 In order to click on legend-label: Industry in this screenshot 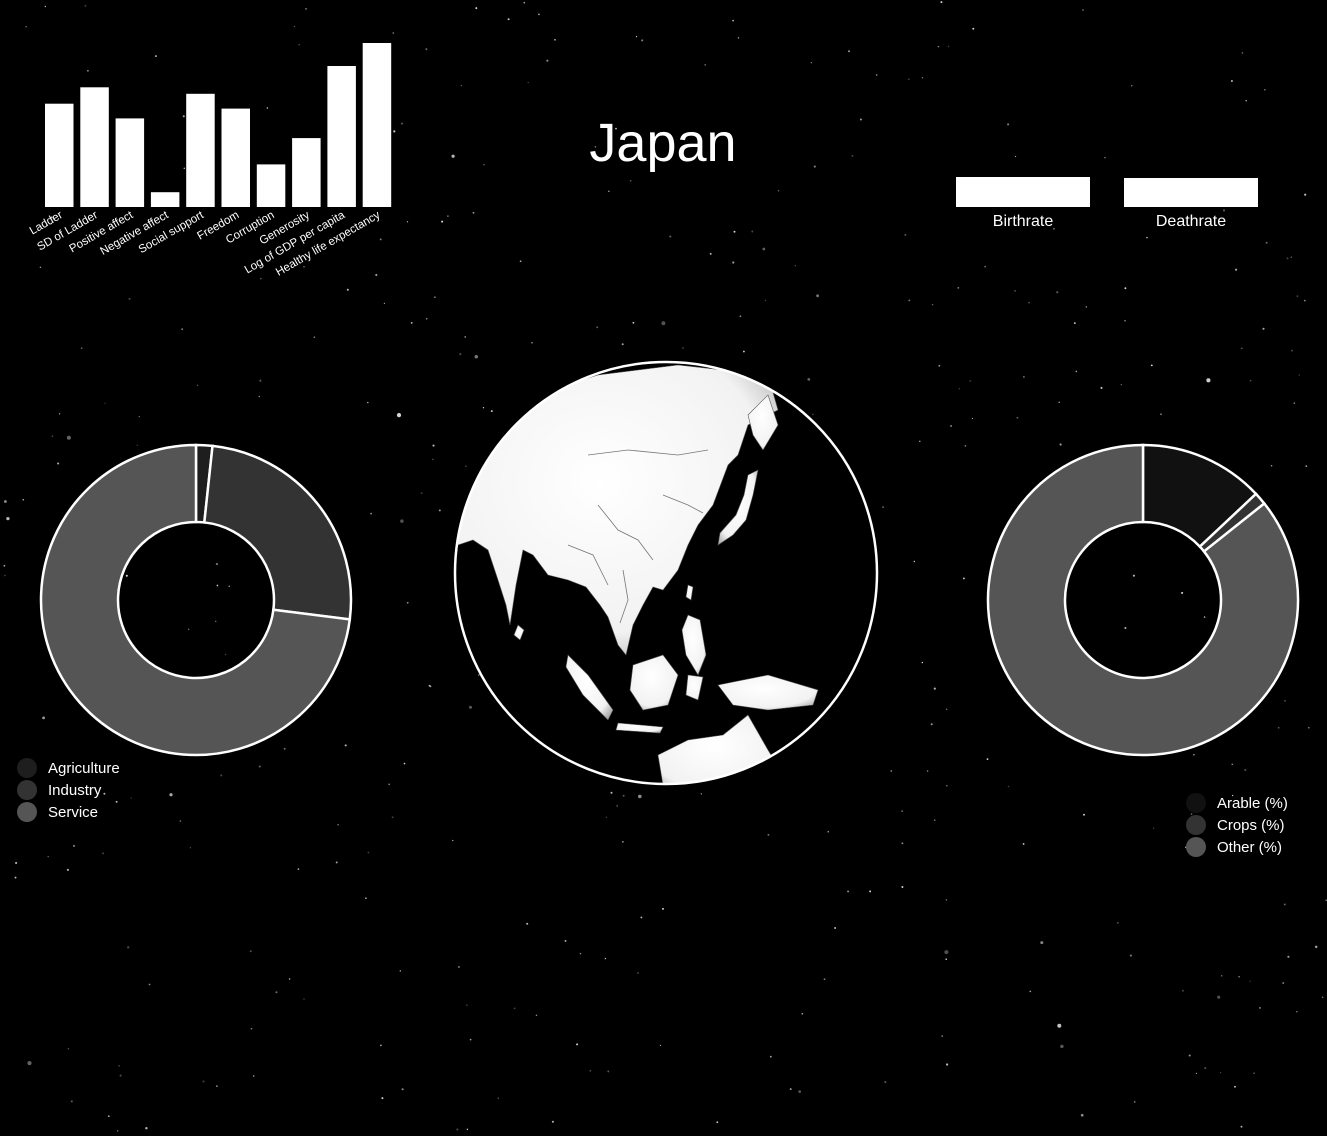, I will do `click(75, 790)`.